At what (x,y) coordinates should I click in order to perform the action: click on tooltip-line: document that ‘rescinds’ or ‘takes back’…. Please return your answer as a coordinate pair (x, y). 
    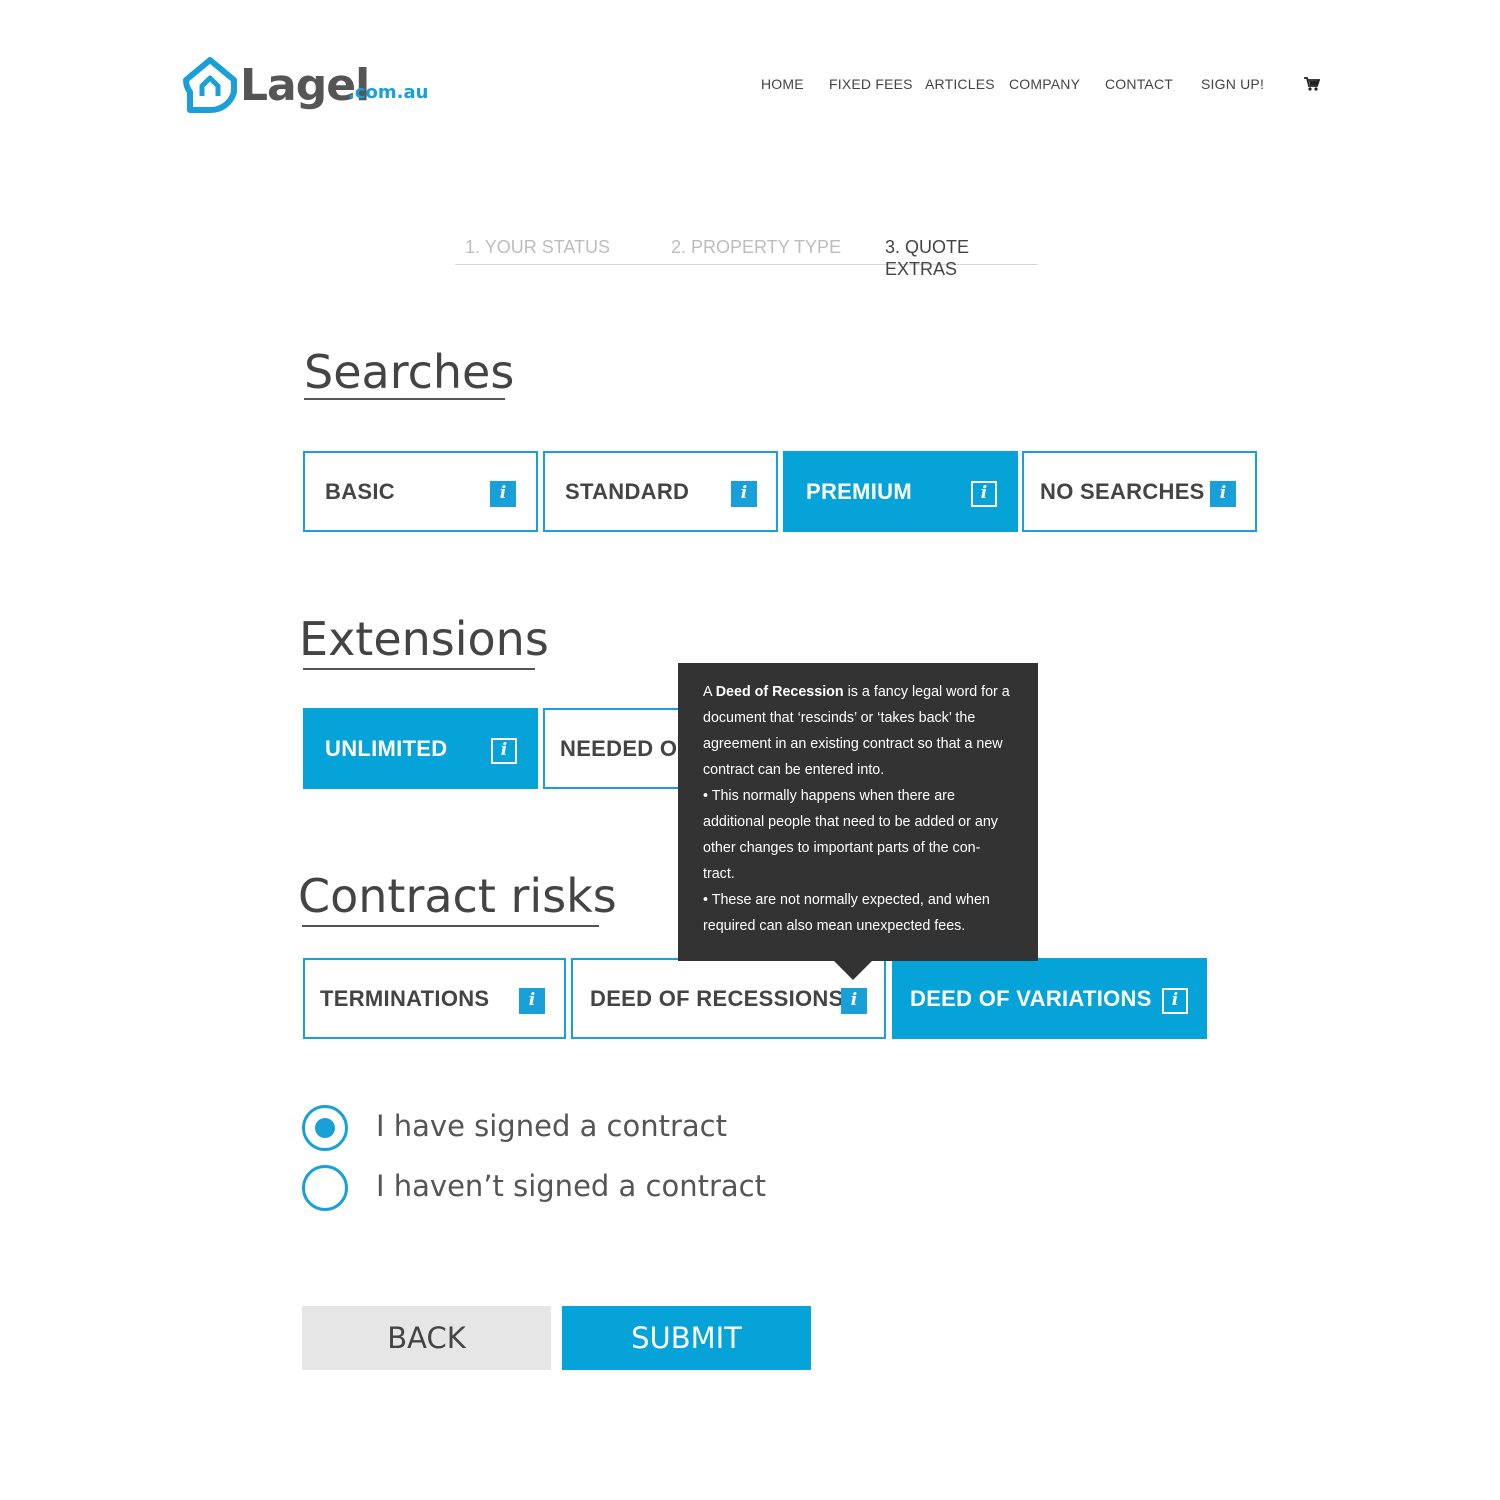
    Looking at the image, I should click on (839, 718).